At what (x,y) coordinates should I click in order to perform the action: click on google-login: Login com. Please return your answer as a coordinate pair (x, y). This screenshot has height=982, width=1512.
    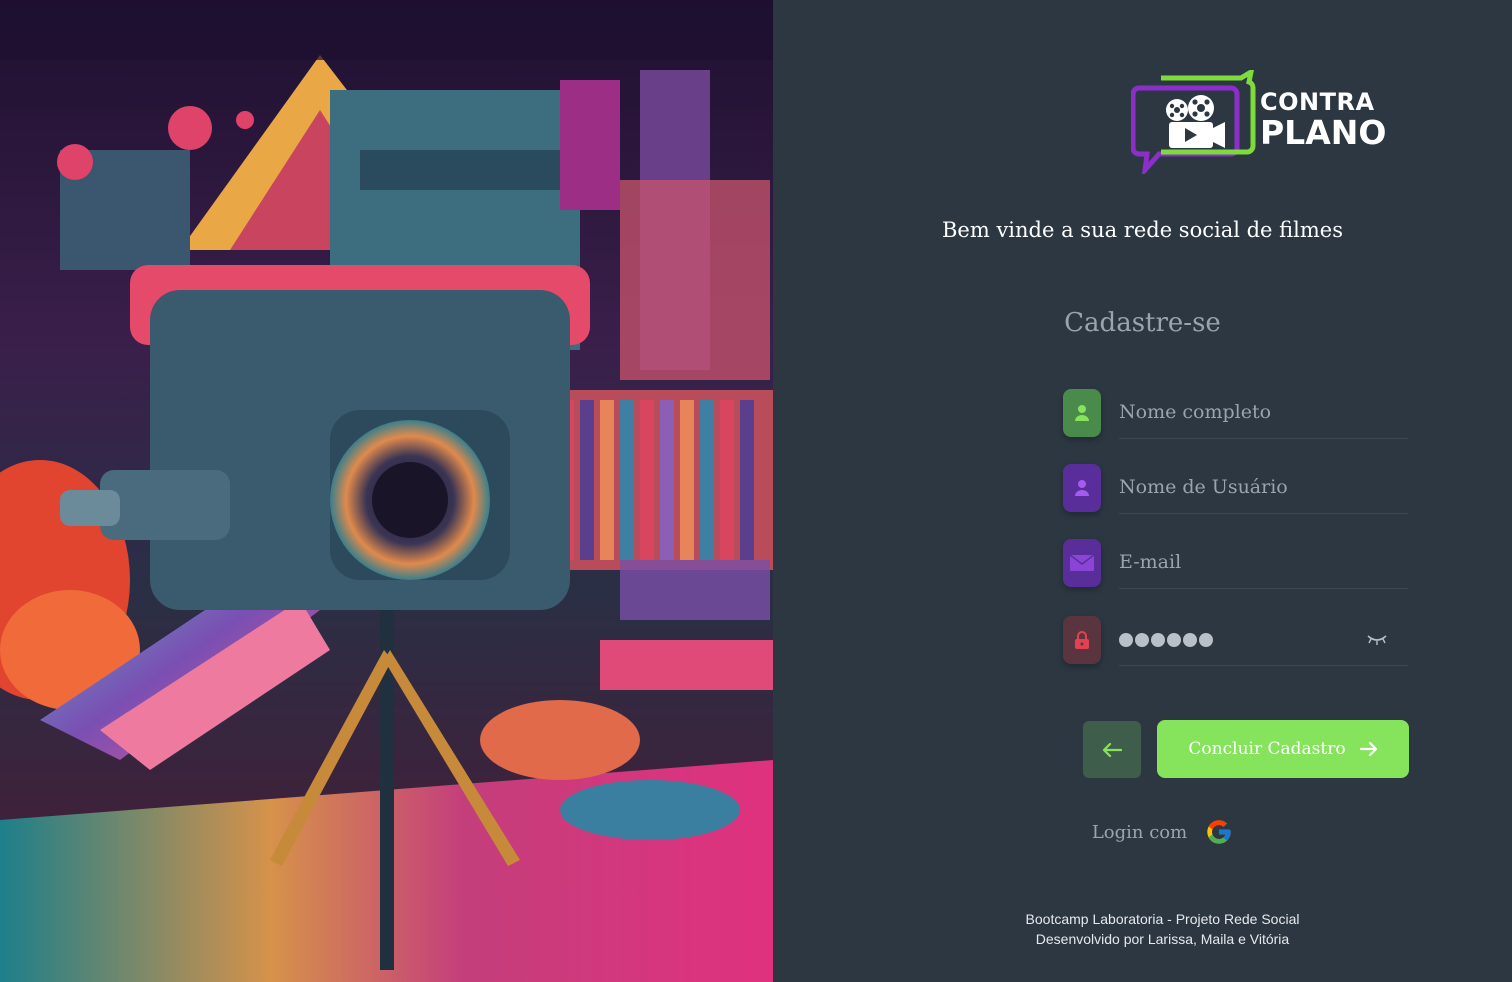
    Looking at the image, I should click on (1142, 832).